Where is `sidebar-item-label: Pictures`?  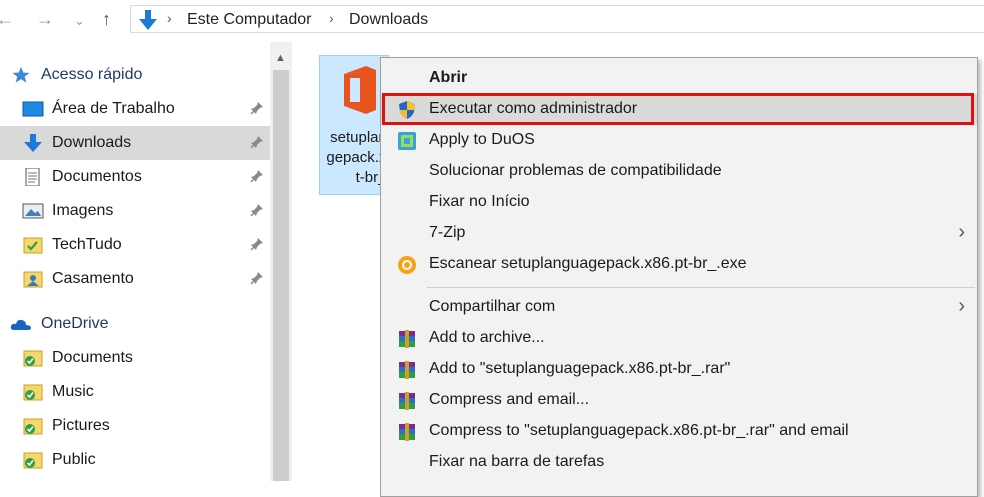
sidebar-item-label: Pictures is located at coordinates (81, 425).